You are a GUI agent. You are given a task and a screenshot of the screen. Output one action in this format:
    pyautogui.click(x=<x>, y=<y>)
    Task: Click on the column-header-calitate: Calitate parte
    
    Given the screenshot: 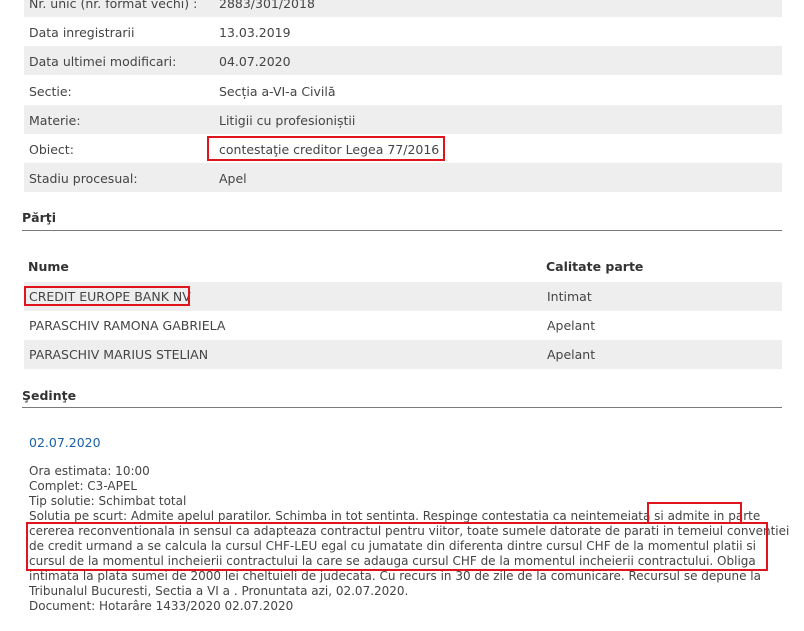 What is the action you would take?
    pyautogui.click(x=595, y=266)
    